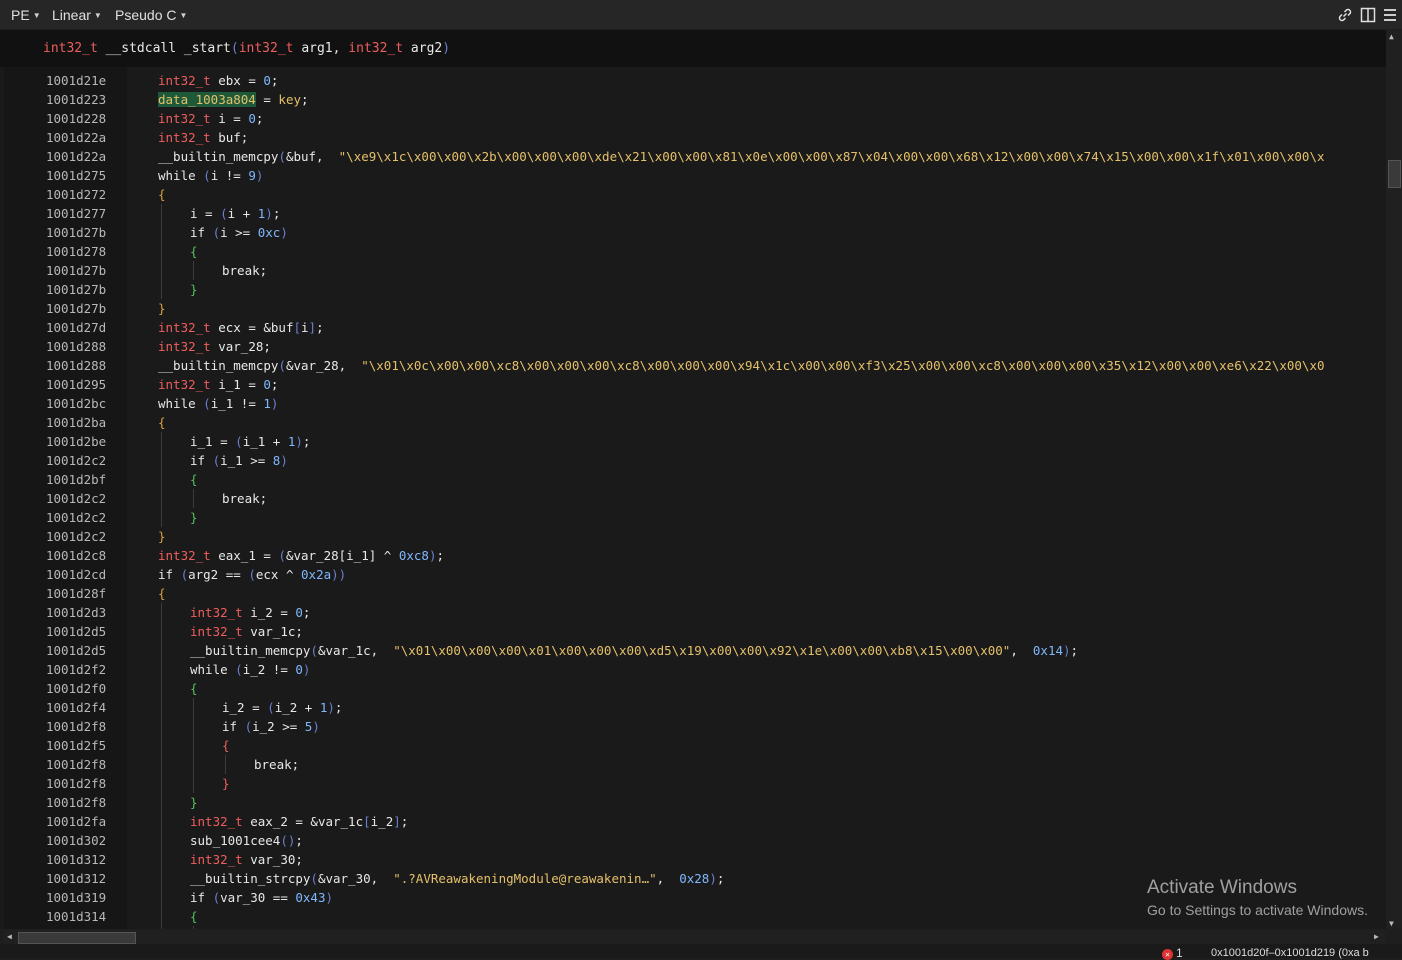 The height and width of the screenshot is (960, 1402). Describe the element at coordinates (1048, 650) in the screenshot. I see `code-token: 0x14` at that location.